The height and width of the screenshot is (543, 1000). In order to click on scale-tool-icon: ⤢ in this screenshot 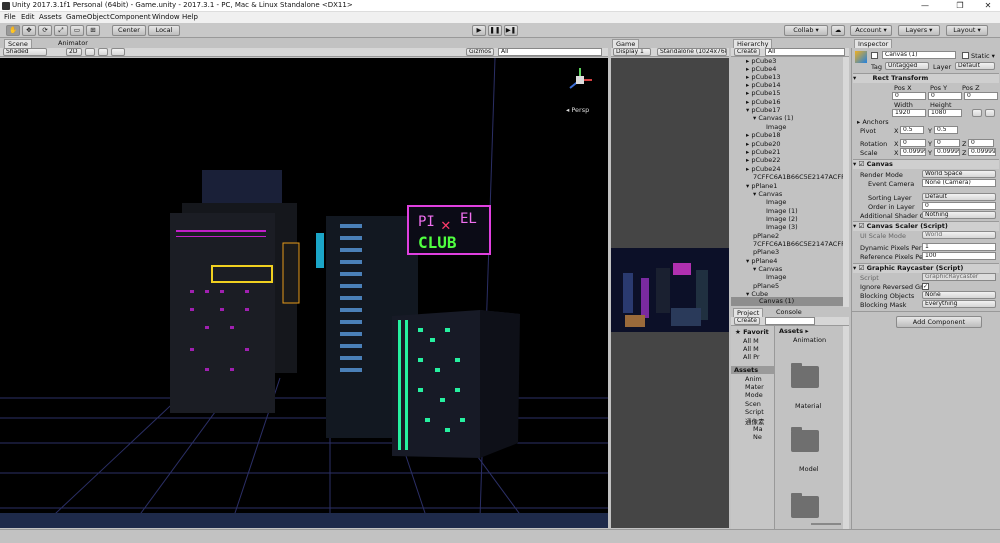, I will do `click(61, 30)`.